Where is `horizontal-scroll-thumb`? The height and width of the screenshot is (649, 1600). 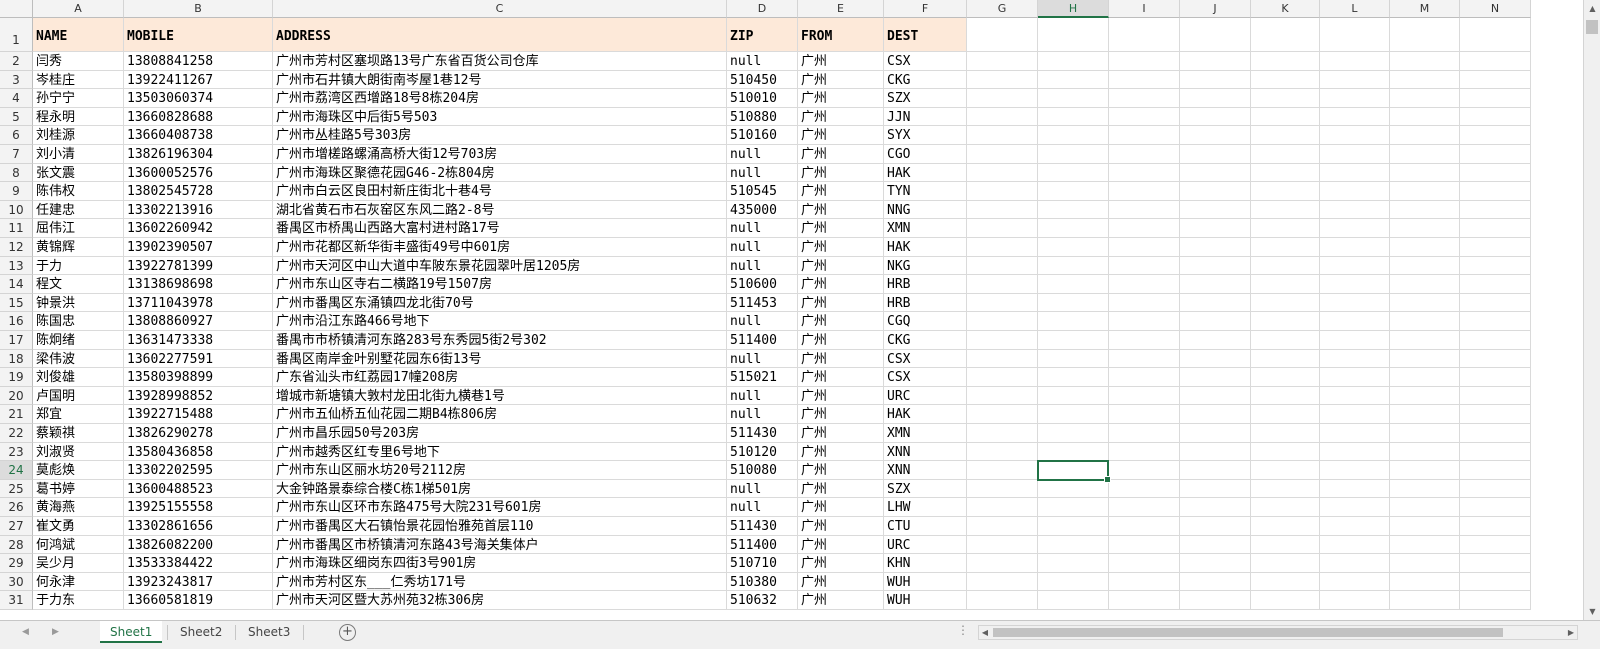
horizontal-scroll-thumb is located at coordinates (1248, 632).